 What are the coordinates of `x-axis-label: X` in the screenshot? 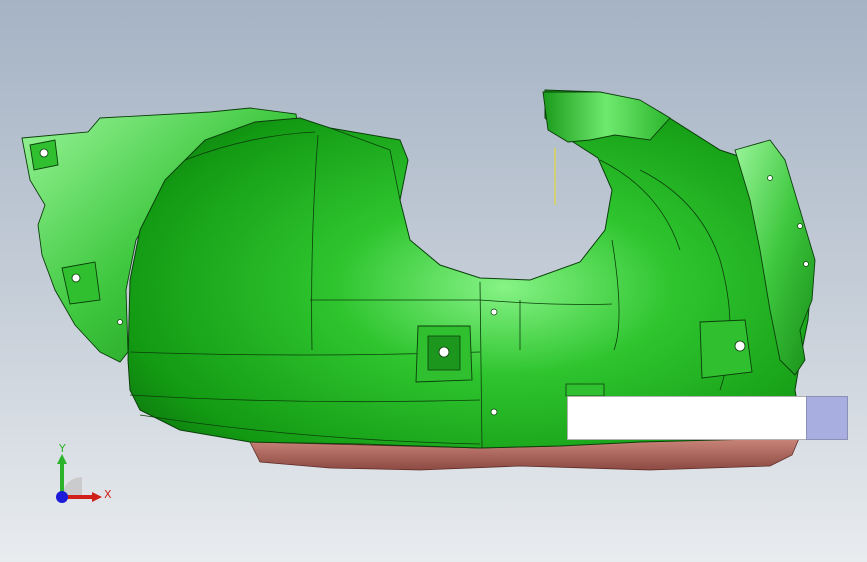 It's located at (108, 494).